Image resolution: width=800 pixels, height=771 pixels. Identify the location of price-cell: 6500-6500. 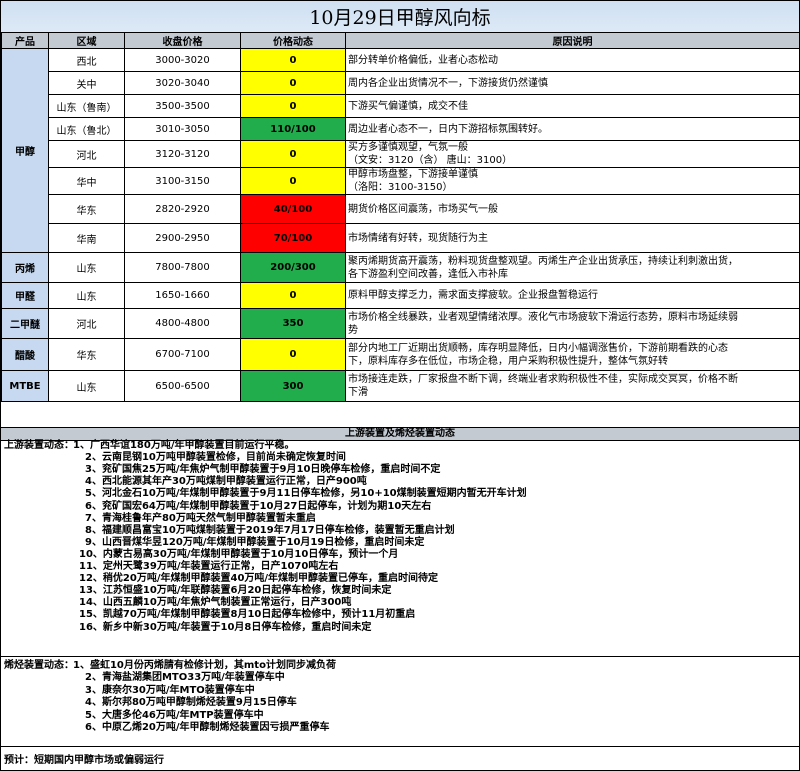
(182, 386).